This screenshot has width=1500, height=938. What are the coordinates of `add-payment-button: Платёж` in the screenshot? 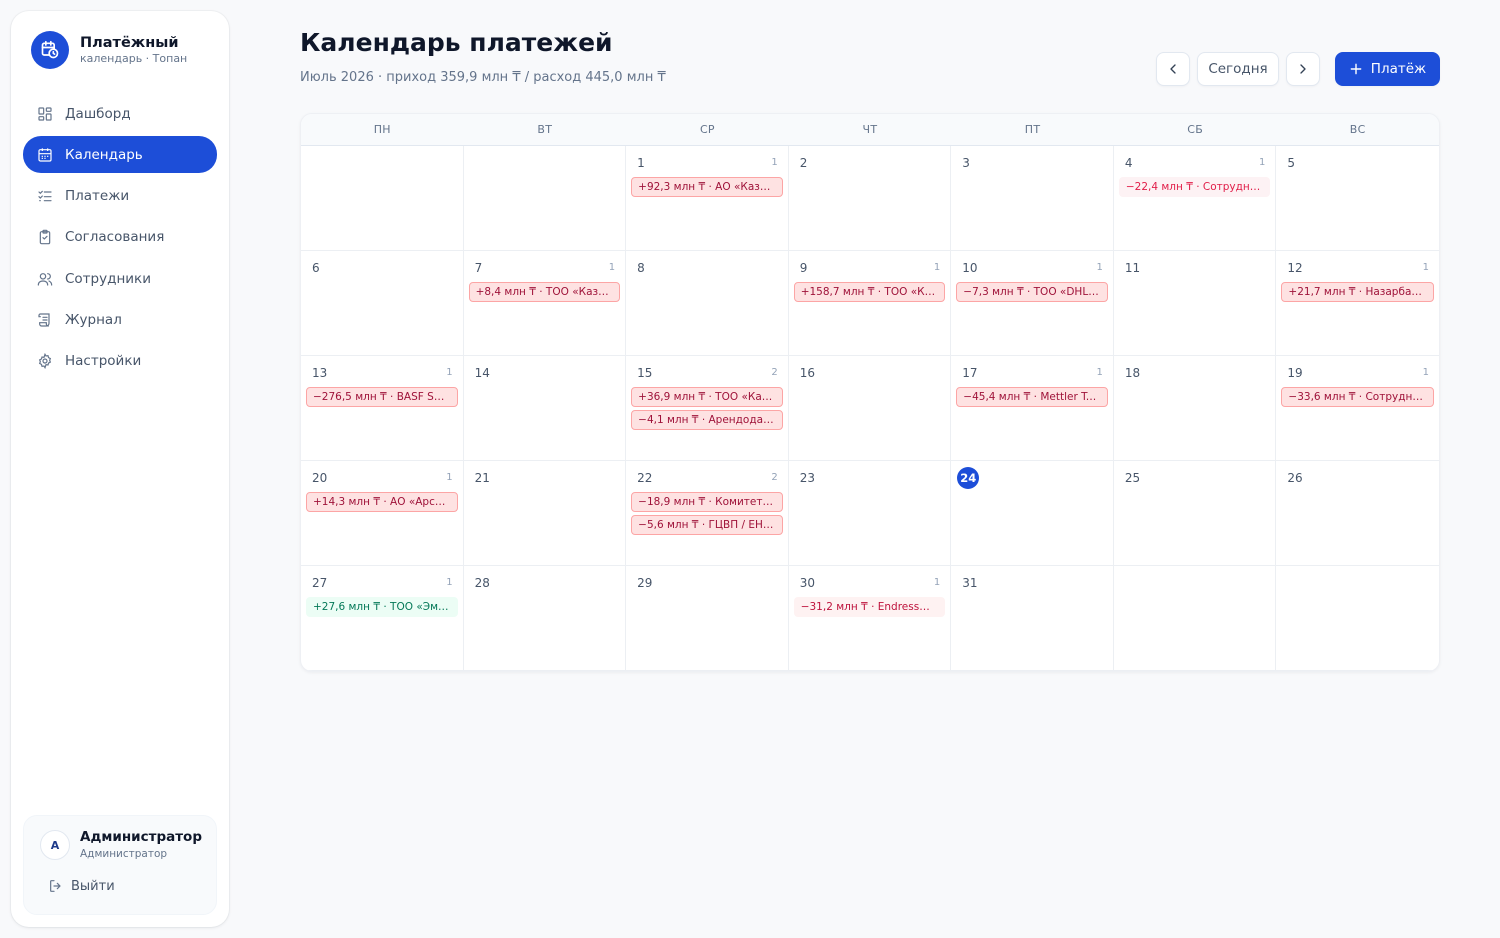 It's located at (1387, 69).